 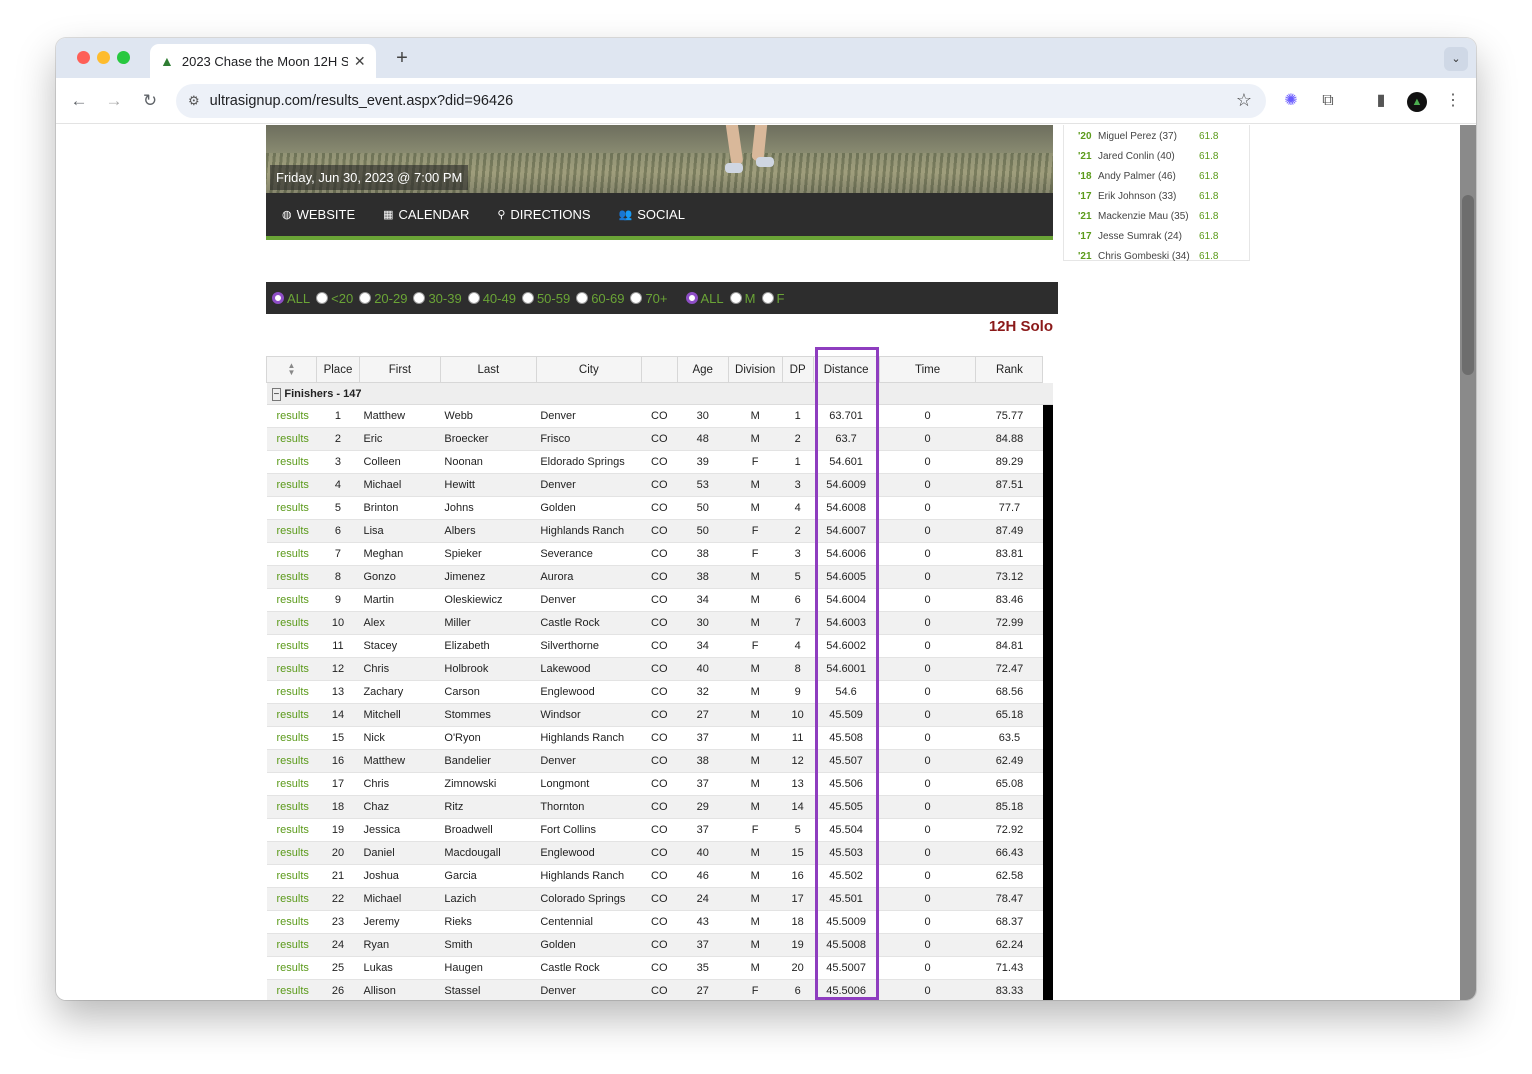 I want to click on header-dp: DP, so click(x=797, y=369).